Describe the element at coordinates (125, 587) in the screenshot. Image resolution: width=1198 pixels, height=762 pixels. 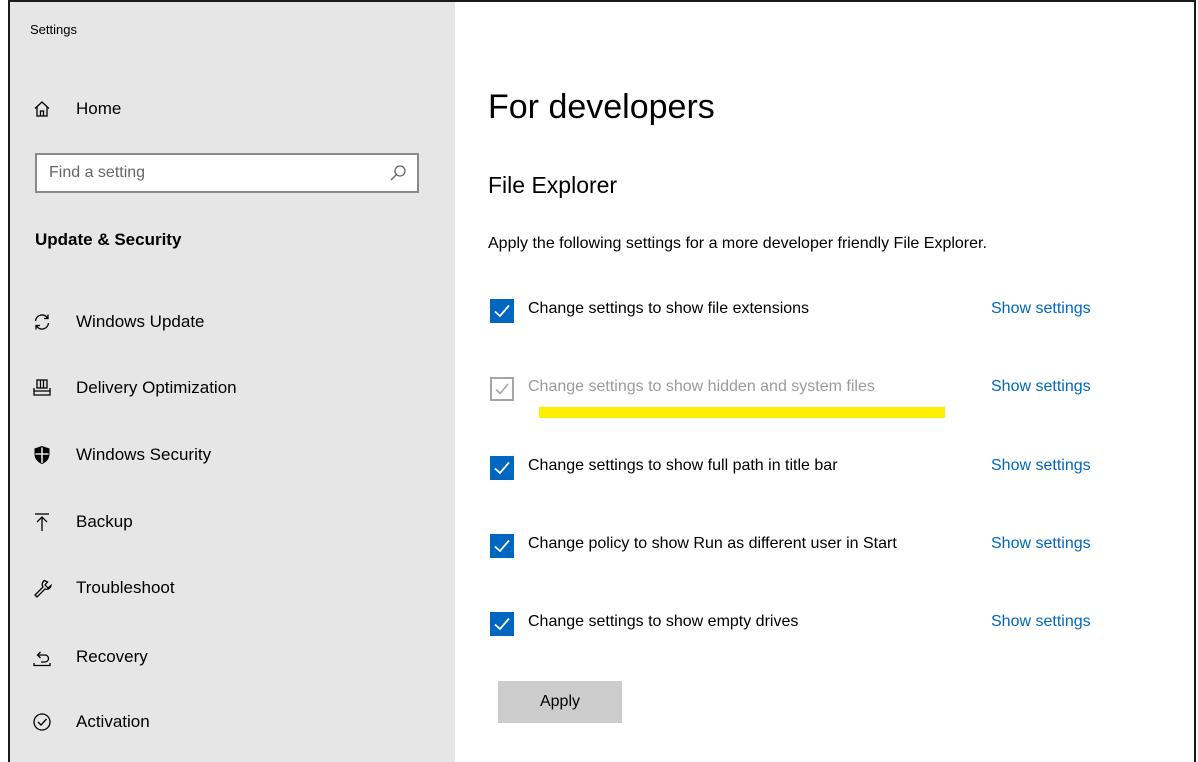
I see `sidebar-item-label: Troubleshoot` at that location.